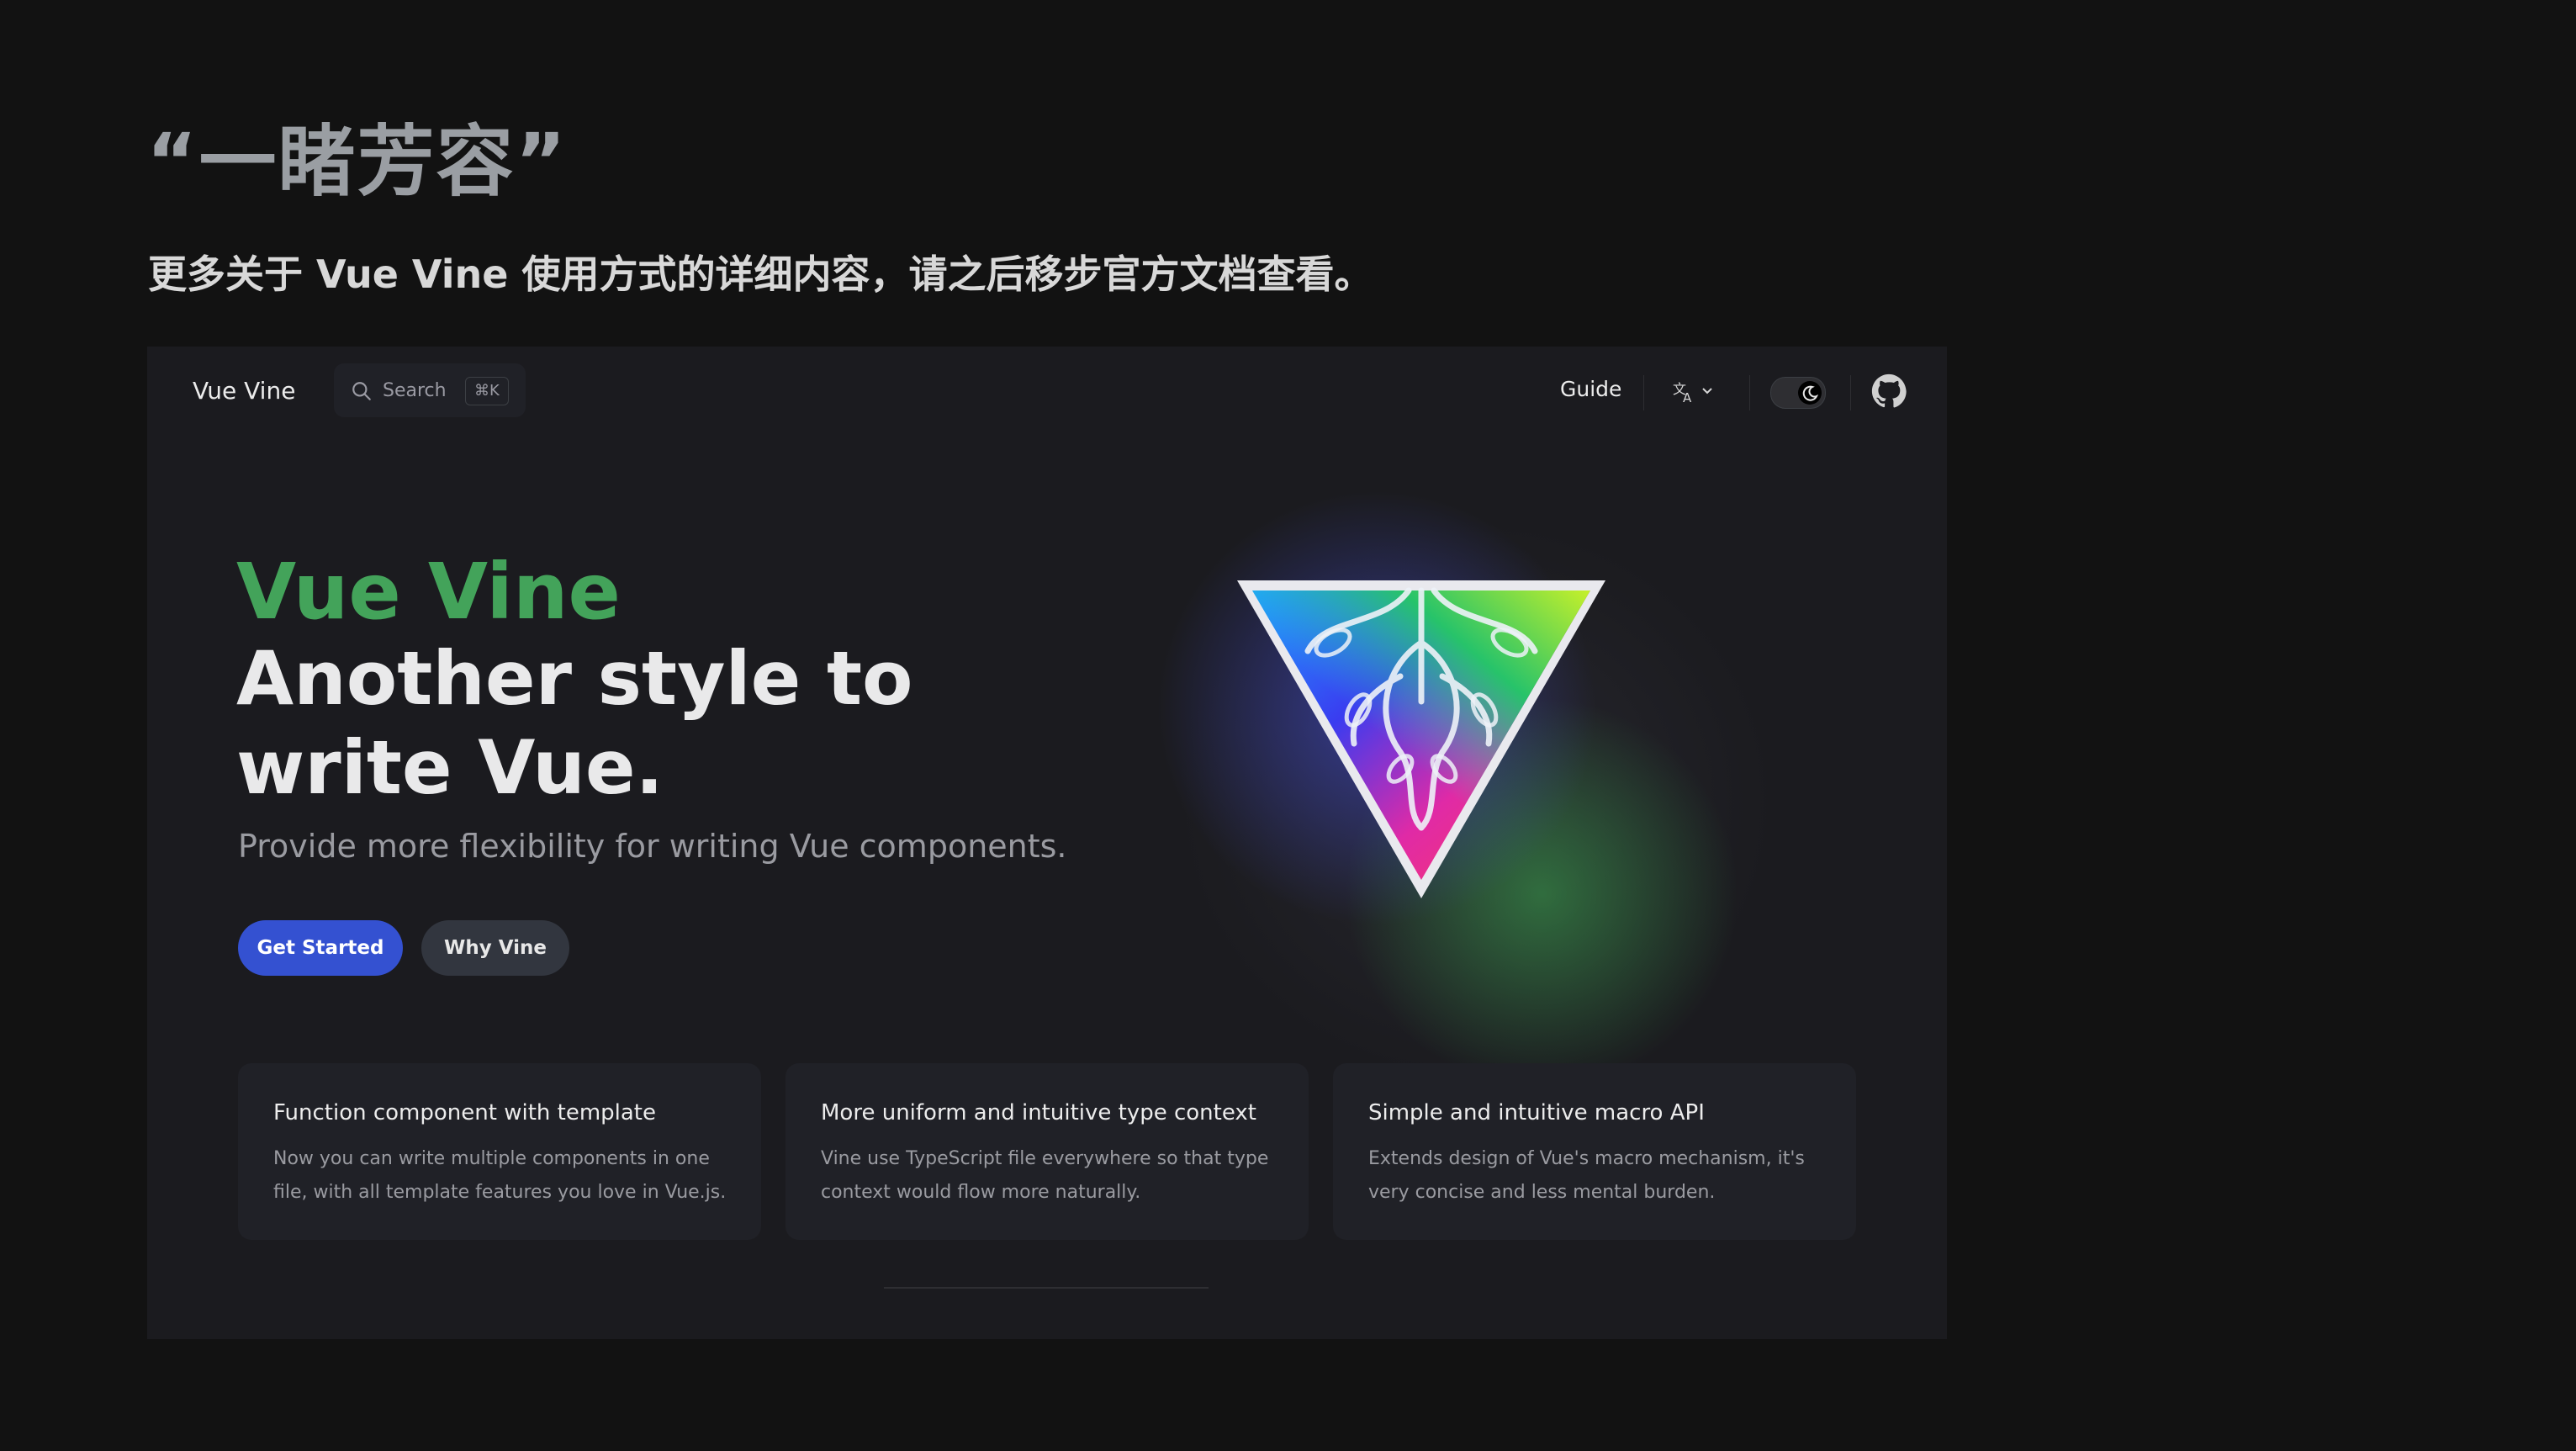 This screenshot has height=1451, width=2576. I want to click on feature-title: Function component with template, so click(464, 1112).